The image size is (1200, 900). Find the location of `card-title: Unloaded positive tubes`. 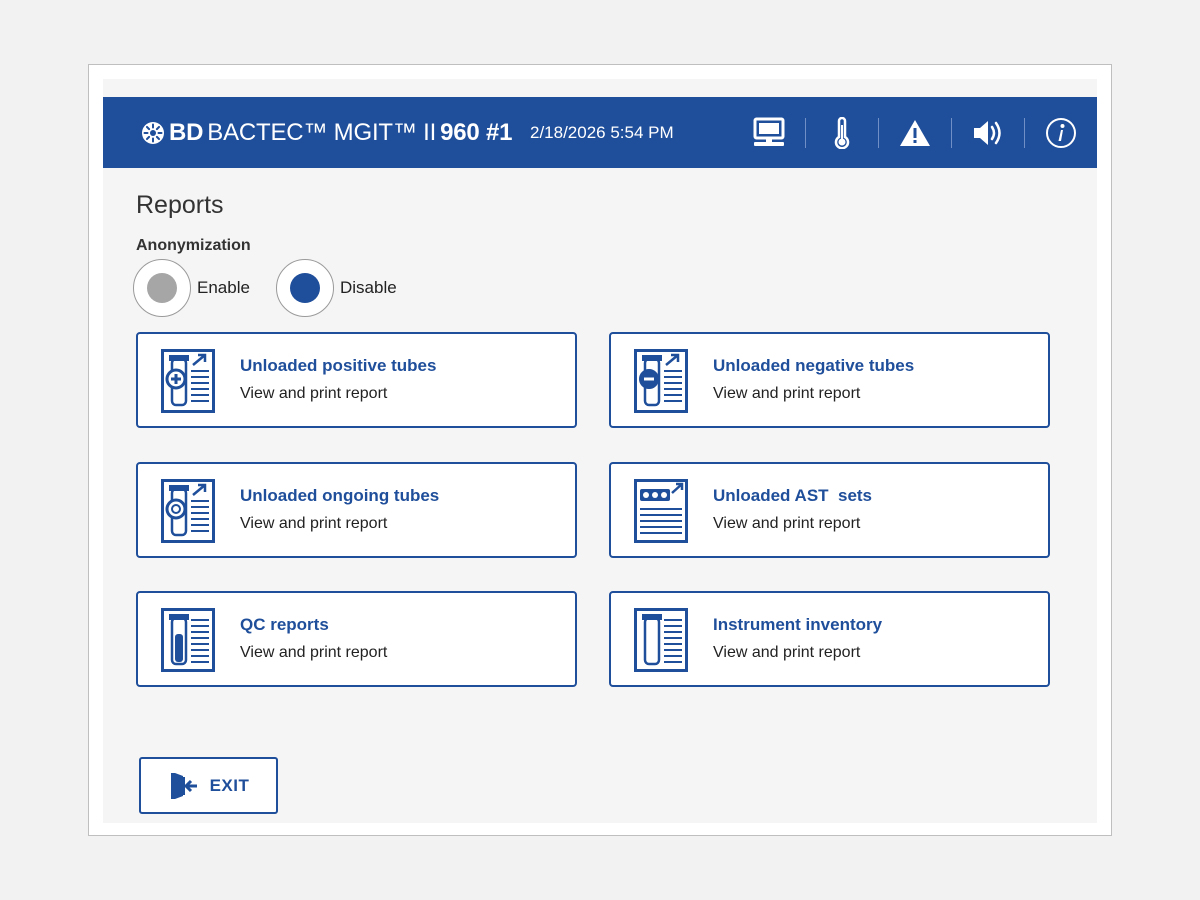

card-title: Unloaded positive tubes is located at coordinates (338, 365).